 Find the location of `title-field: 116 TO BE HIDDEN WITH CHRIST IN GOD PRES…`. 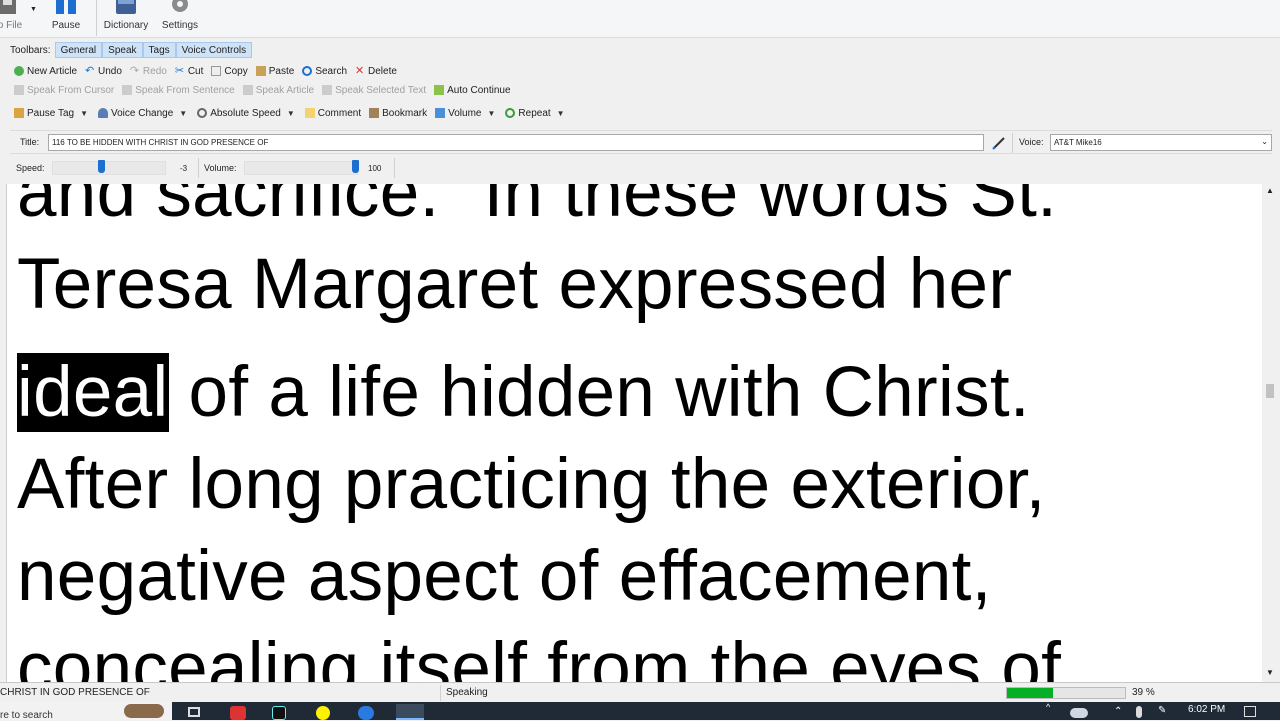

title-field: 116 TO BE HIDDEN WITH CHRIST IN GOD PRES… is located at coordinates (516, 142).